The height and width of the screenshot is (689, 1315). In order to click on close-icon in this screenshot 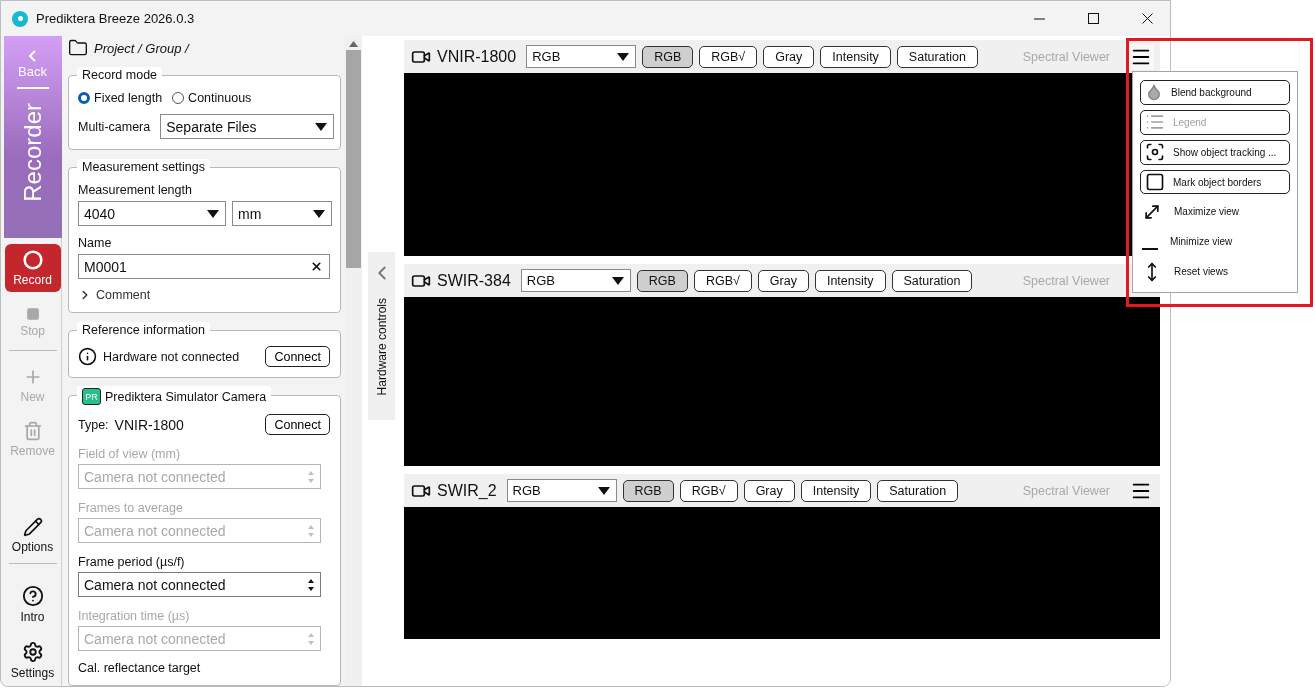, I will do `click(1147, 18)`.